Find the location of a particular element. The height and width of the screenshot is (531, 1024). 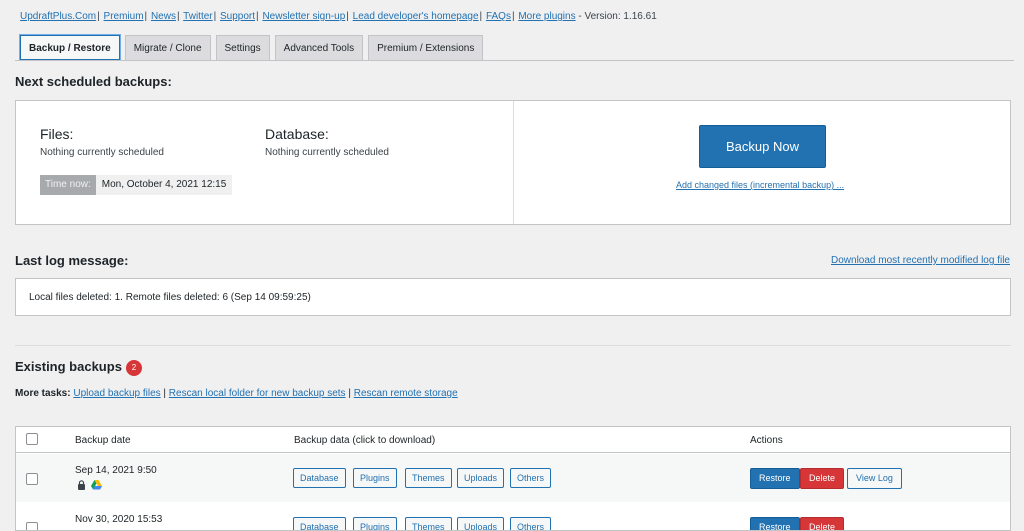

log-heading: Last log message: is located at coordinates (72, 260).